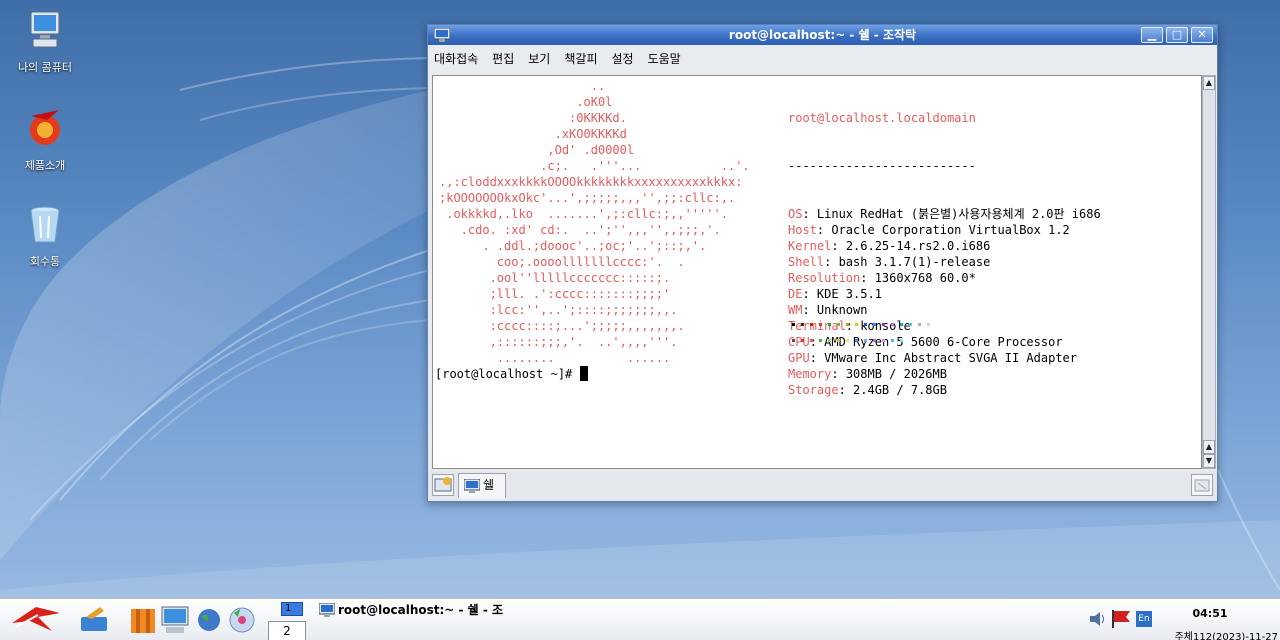 This screenshot has width=1280, height=640. I want to click on clock: 04:51, so click(1210, 613).